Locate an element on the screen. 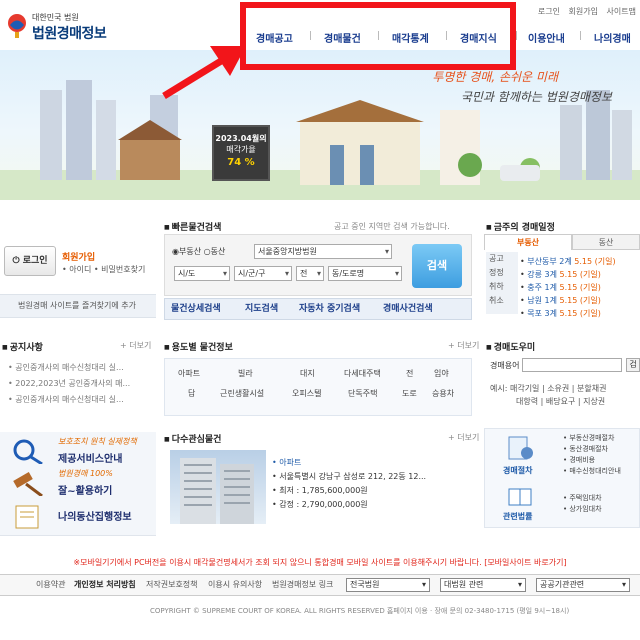 The height and width of the screenshot is (640, 640). law-links: • 주택임대차 • 상가임대차 is located at coordinates (582, 504).